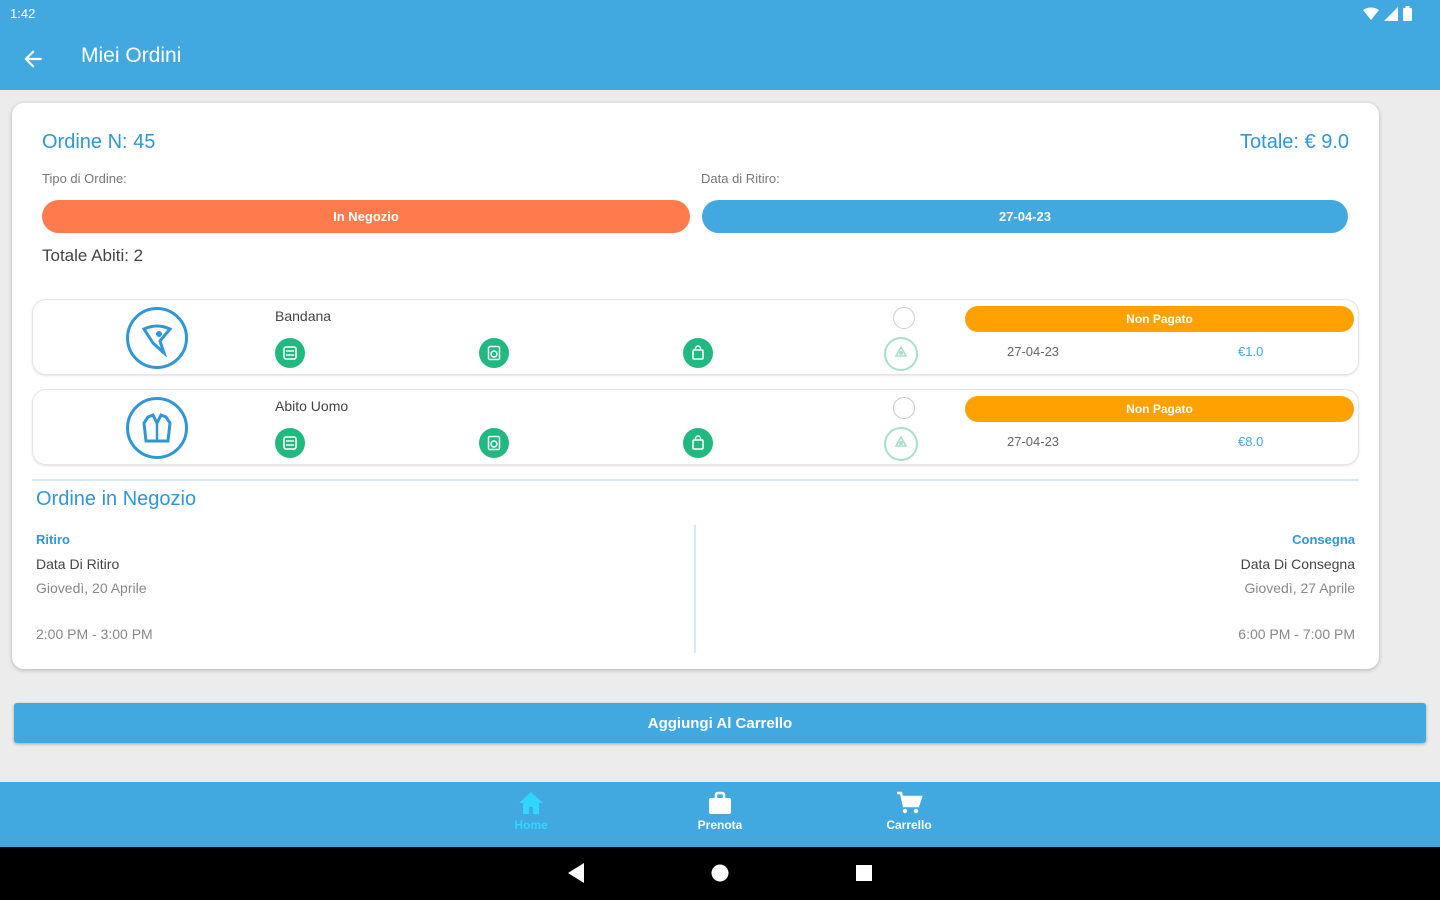 The height and width of the screenshot is (900, 1440). What do you see at coordinates (695, 589) in the screenshot?
I see `column-separator` at bounding box center [695, 589].